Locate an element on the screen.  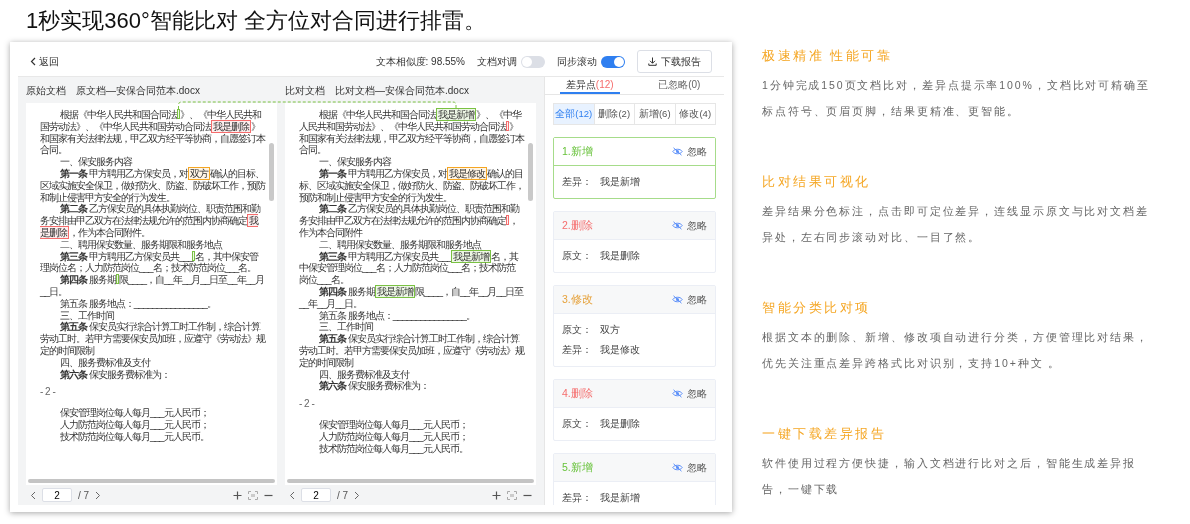
diff-card: 3.修改 忽略 原文： 双方 差异： 我是修改 is located at coordinates (634, 326).